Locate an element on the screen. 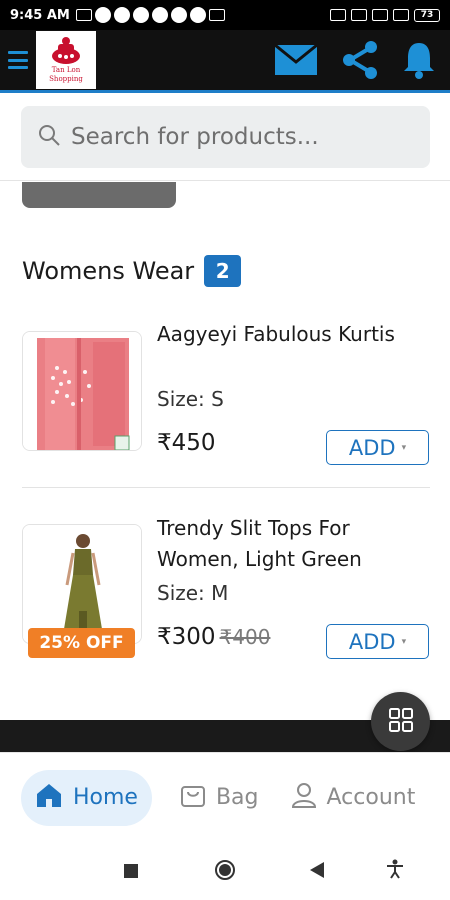 Image resolution: width=450 pixels, height=900 pixels. bottom-navigation: Home Bag Account is located at coordinates (225, 797).